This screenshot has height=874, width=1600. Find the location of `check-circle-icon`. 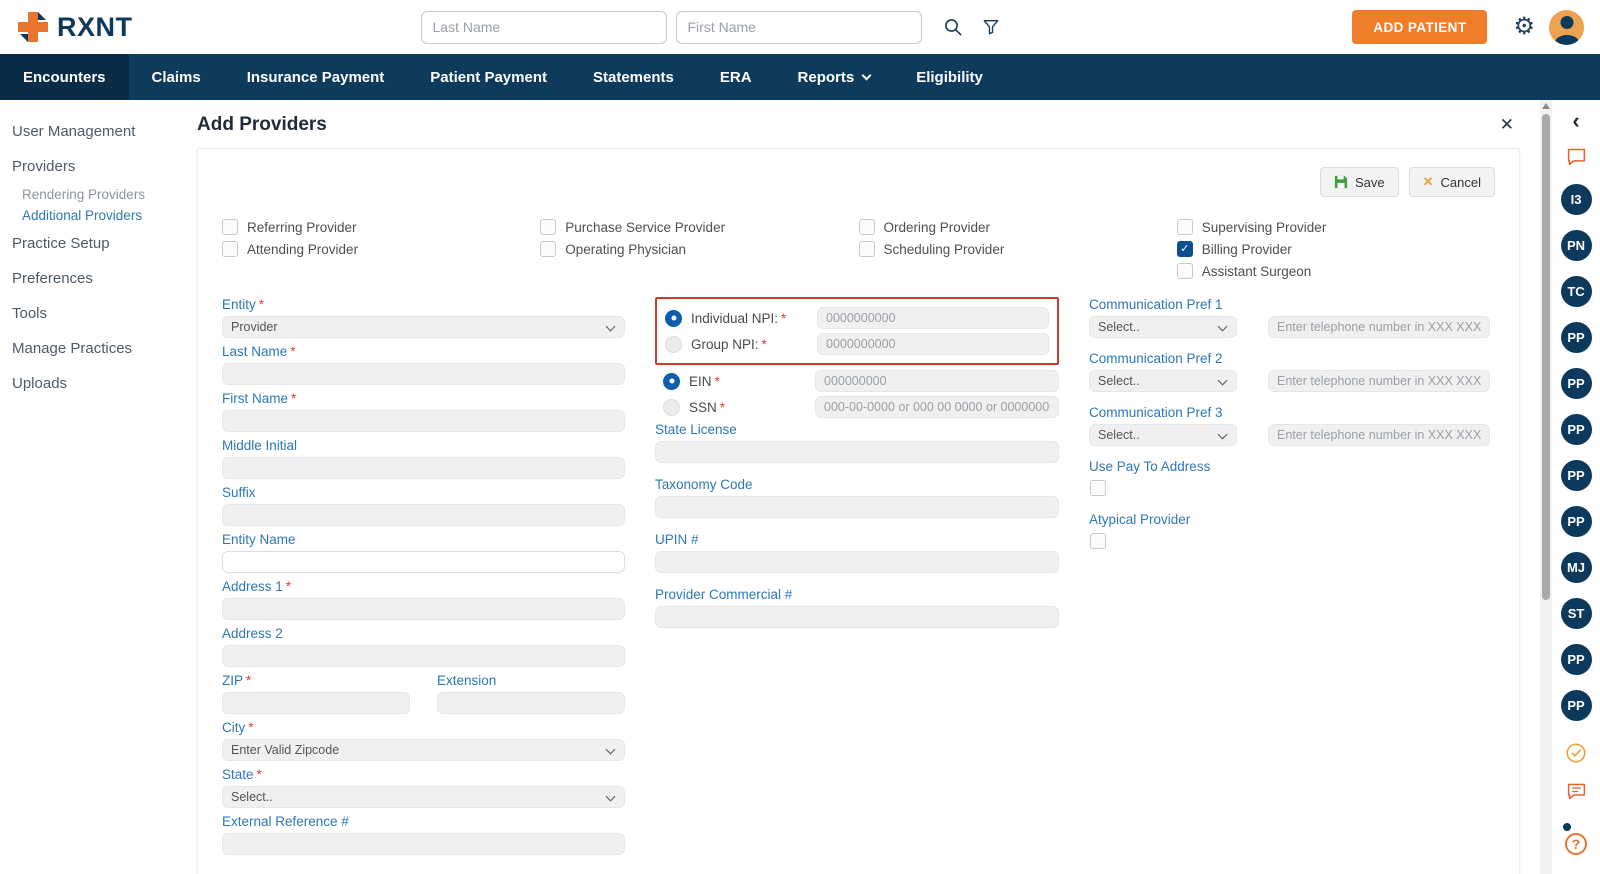

check-circle-icon is located at coordinates (1576, 755).